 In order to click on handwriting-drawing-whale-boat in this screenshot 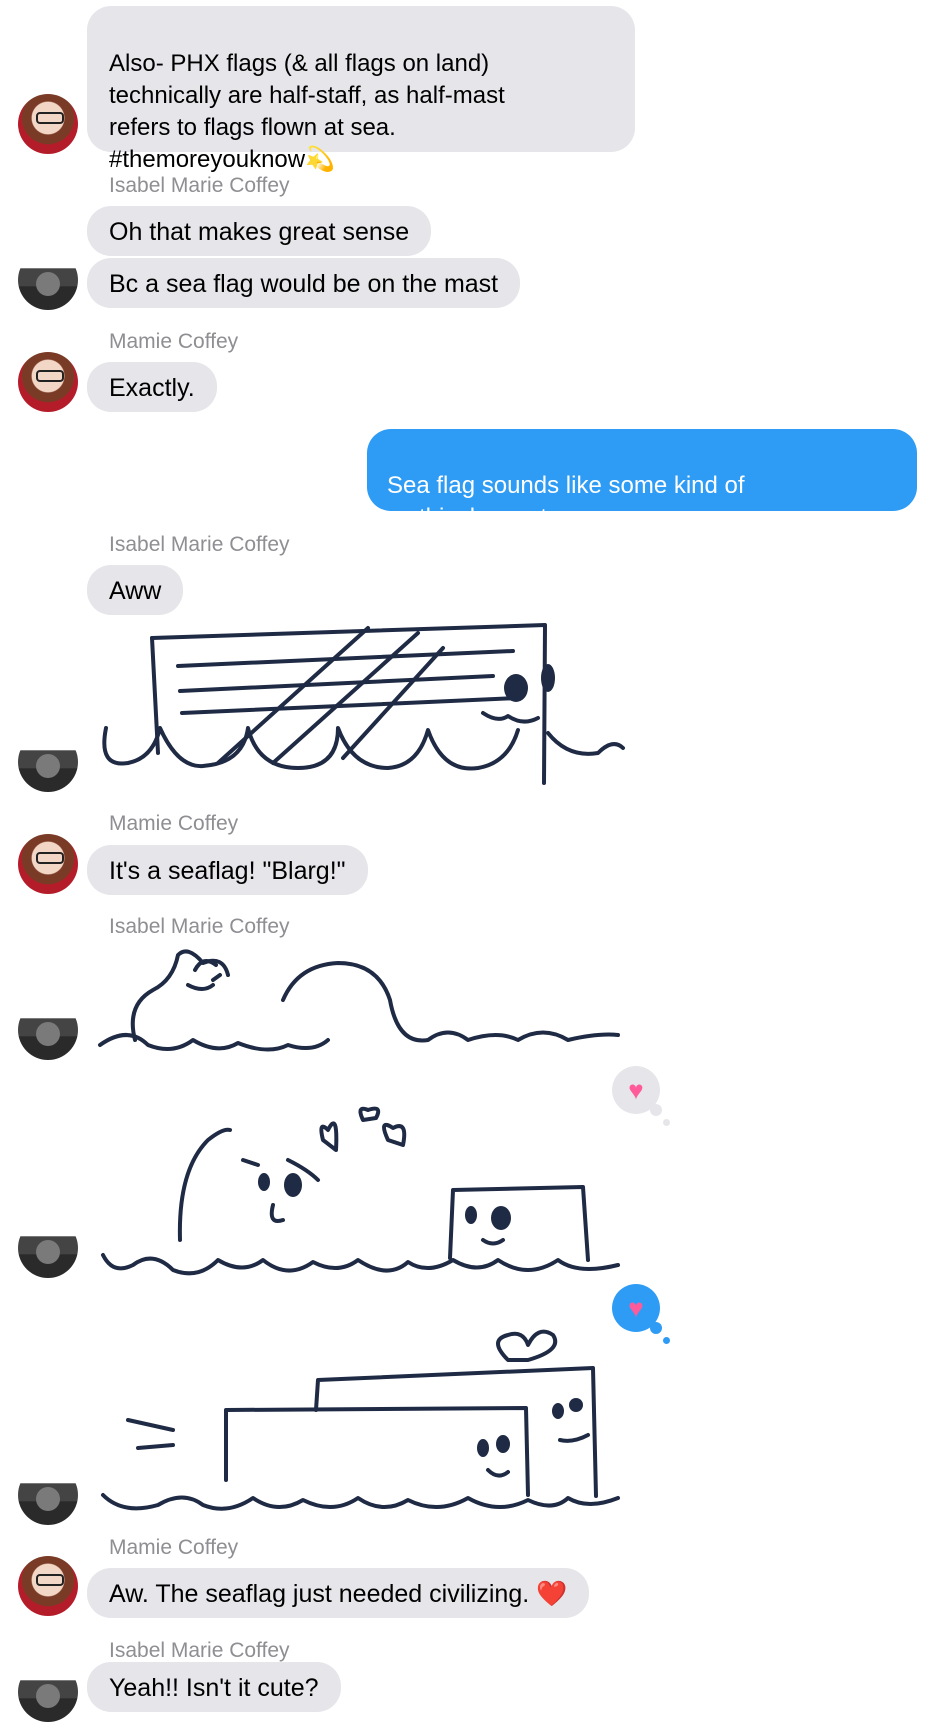, I will do `click(368, 1190)`.